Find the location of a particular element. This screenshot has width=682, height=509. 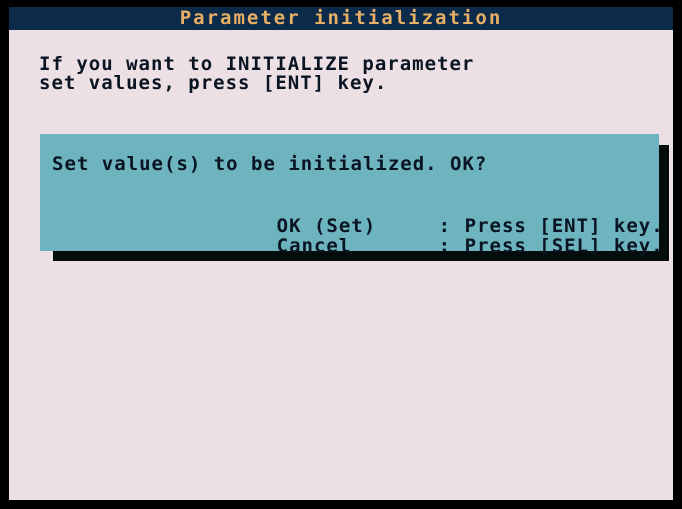

page-title: Parameter initialization is located at coordinates (341, 18).